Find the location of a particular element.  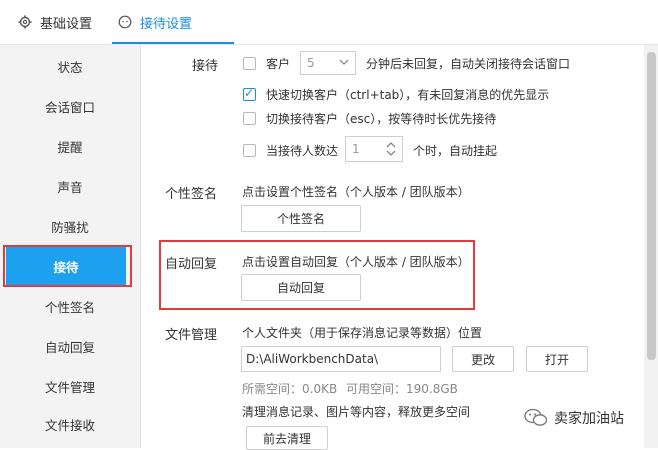

quick-switch-label: 快速切换客户（ctrl+tab），有未回复消息的优先显示 is located at coordinates (408, 95).